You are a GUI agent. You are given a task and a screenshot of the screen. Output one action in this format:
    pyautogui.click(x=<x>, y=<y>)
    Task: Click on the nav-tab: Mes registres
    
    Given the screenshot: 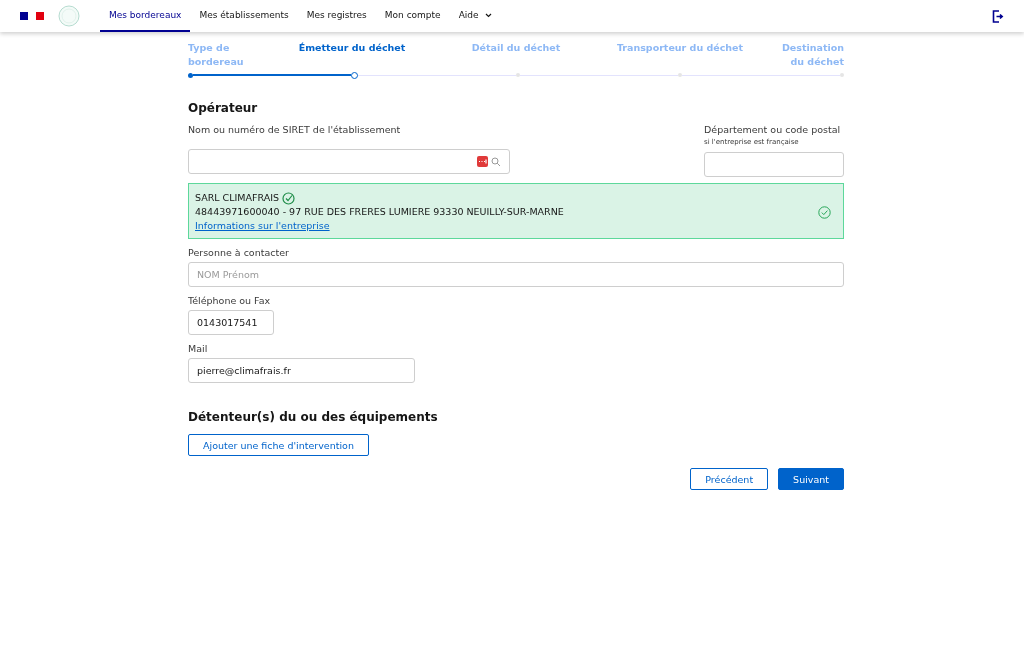 What is the action you would take?
    pyautogui.click(x=336, y=16)
    